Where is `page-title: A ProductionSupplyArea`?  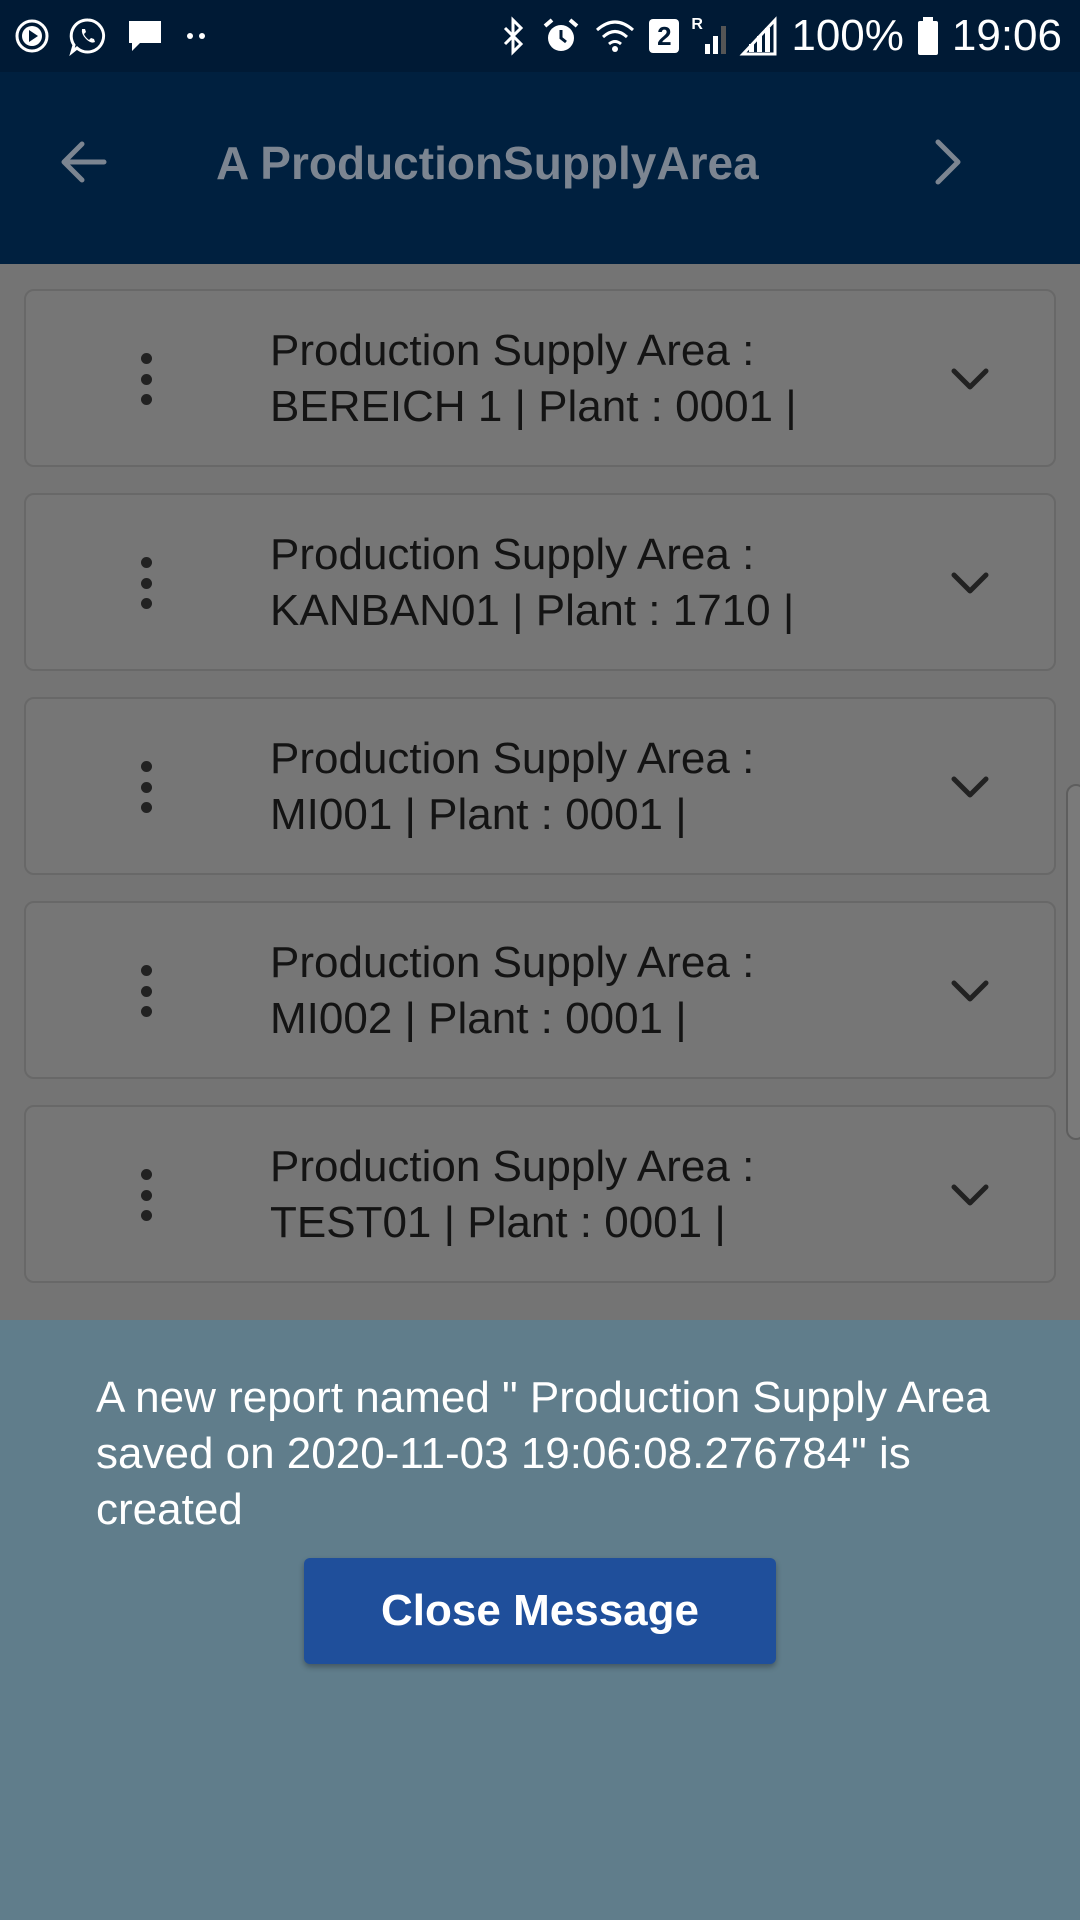
page-title: A ProductionSupplyArea is located at coordinates (487, 163).